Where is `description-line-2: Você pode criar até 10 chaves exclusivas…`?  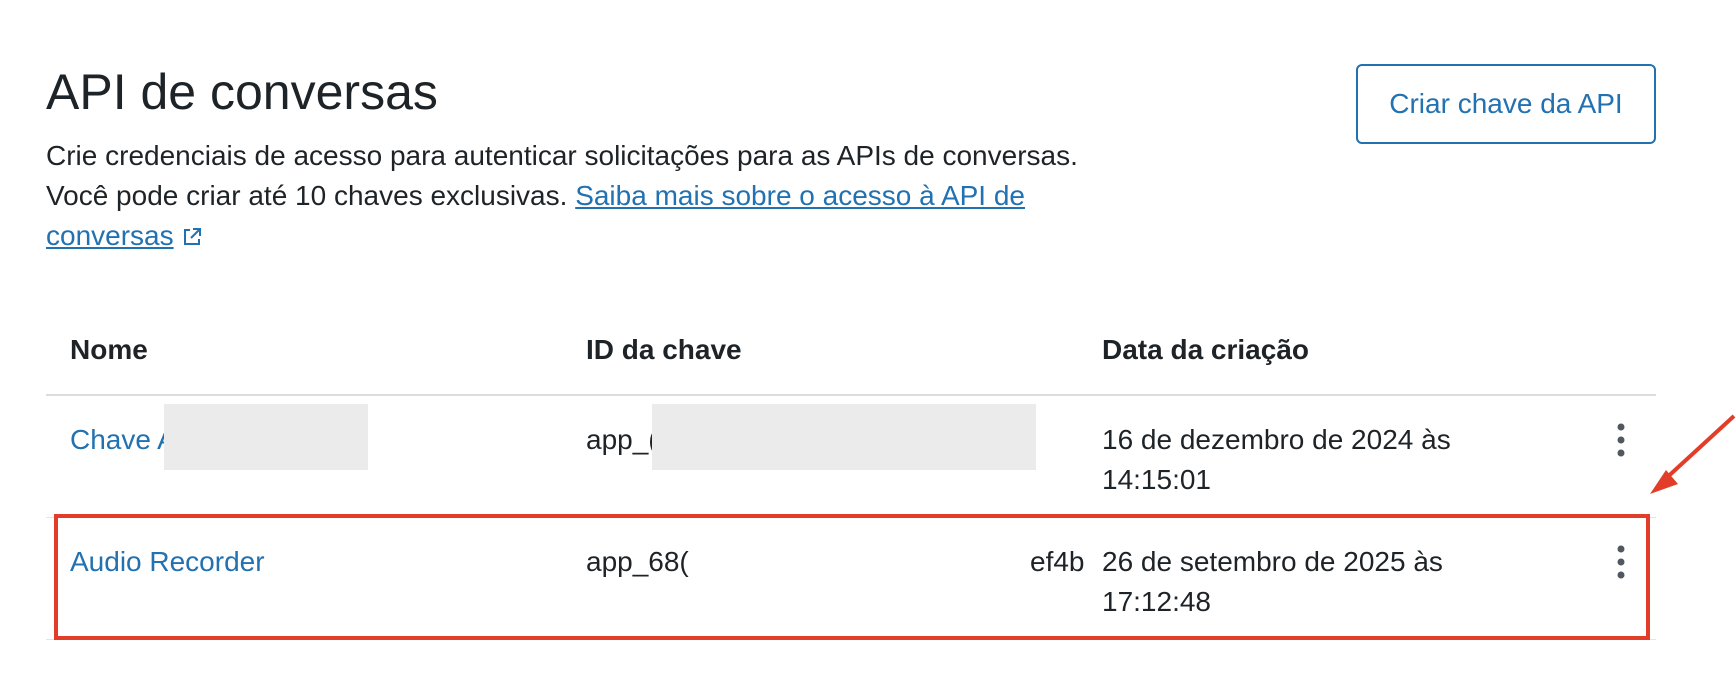
description-line-2: Você pode criar até 10 chaves exclusivas… is located at coordinates (307, 195).